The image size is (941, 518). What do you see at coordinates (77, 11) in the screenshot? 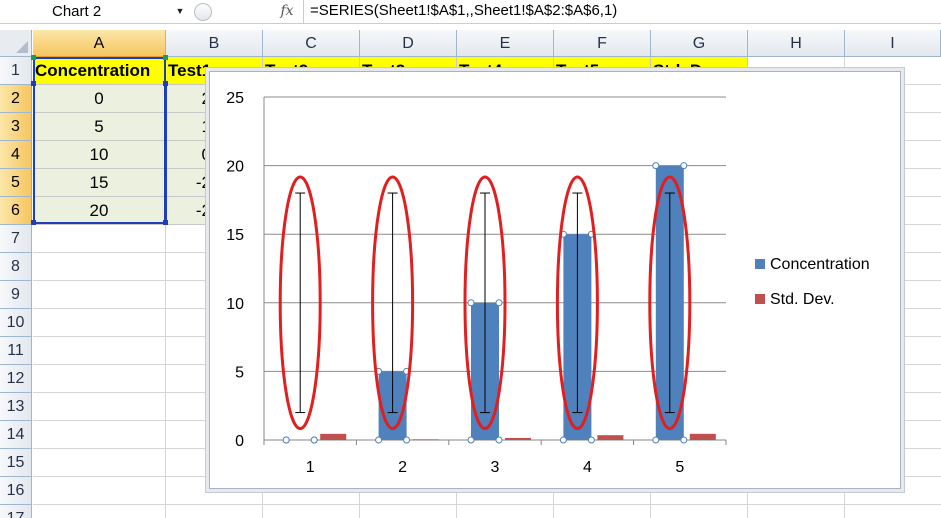
I see `name-box-value: Chart 2` at bounding box center [77, 11].